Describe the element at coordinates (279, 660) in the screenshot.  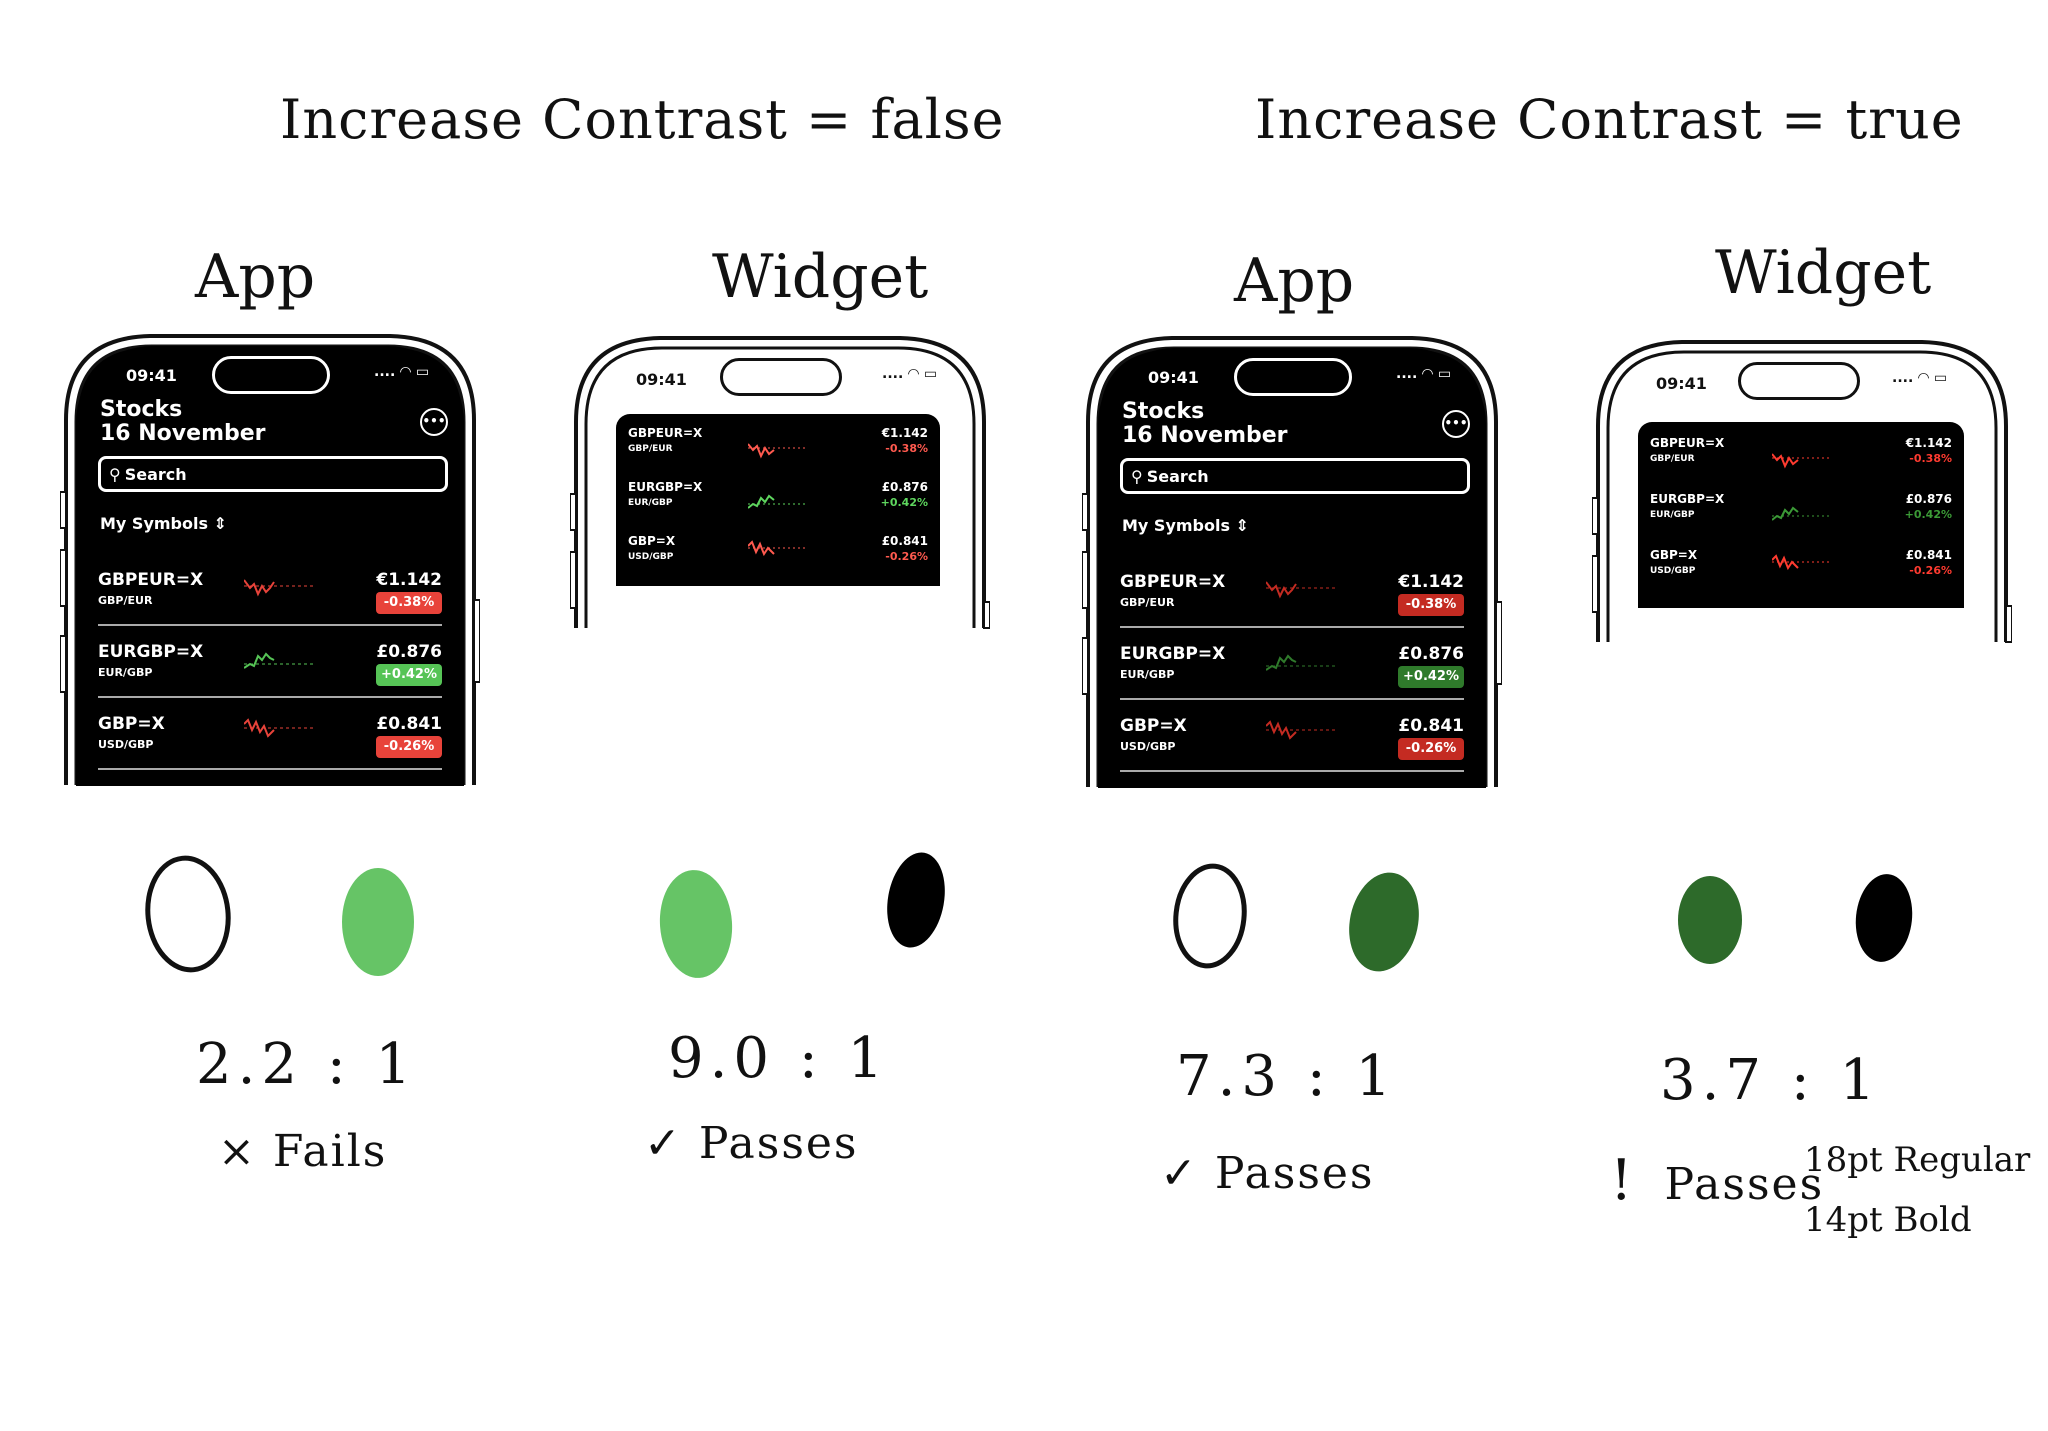
I see `sparkline-up` at that location.